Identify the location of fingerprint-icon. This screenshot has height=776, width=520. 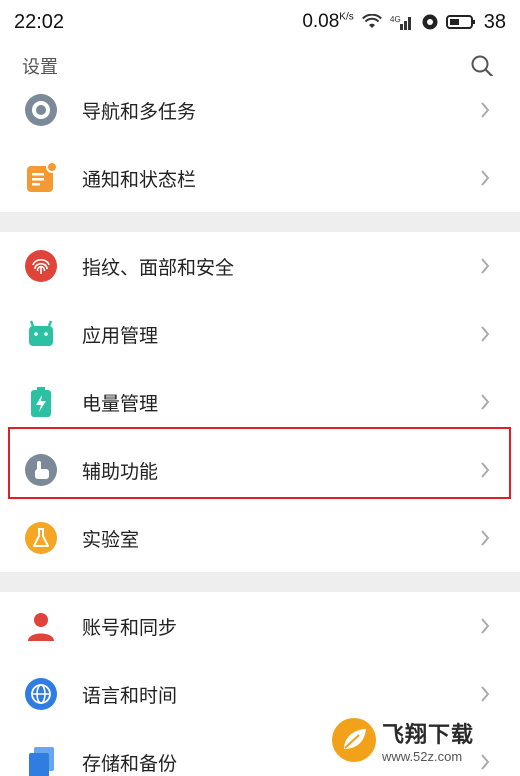
(41, 266).